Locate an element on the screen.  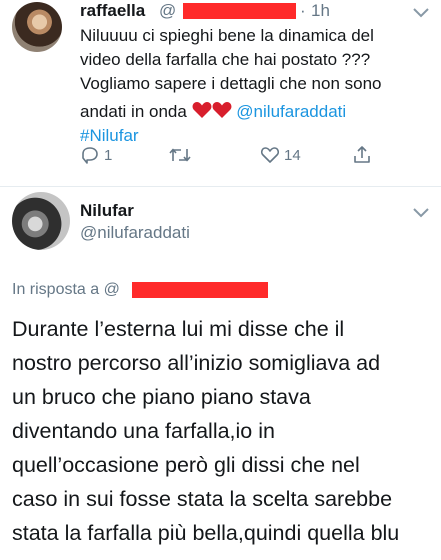
retweet-icon is located at coordinates (180, 155).